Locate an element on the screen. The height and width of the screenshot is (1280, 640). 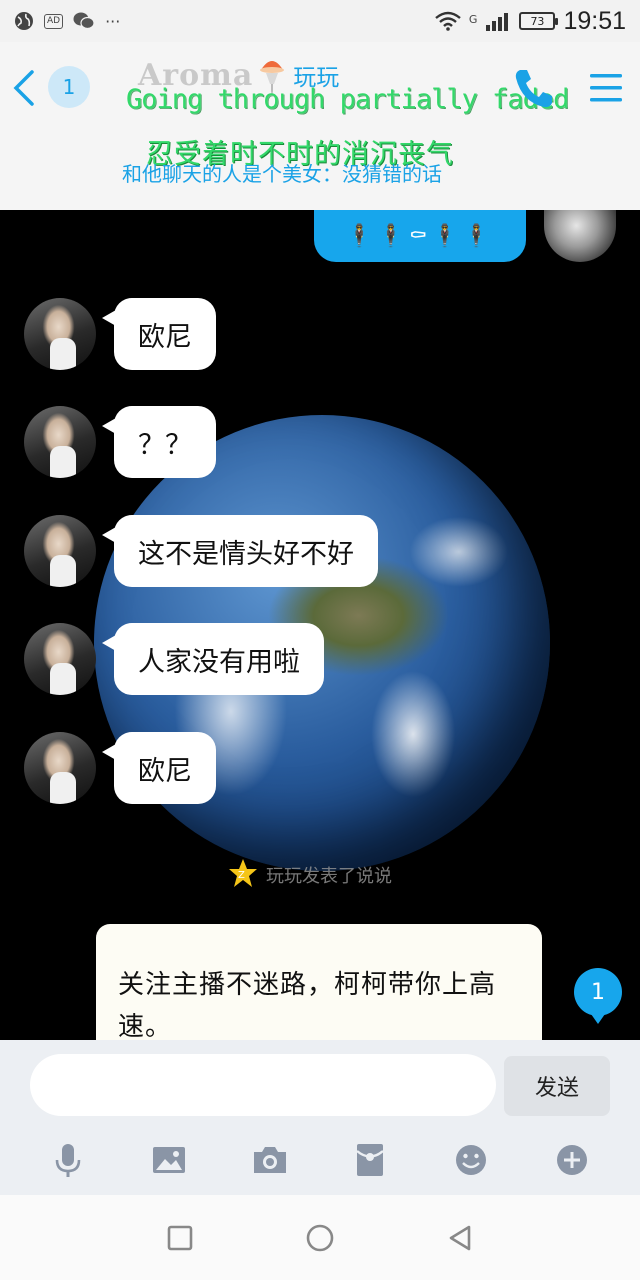
circle-icon is located at coordinates (320, 1237).